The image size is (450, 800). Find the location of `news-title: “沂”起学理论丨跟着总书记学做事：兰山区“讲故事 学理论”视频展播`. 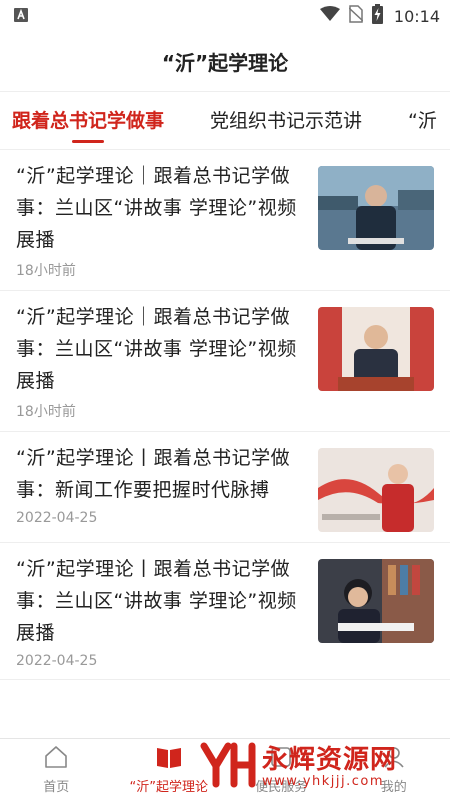

news-title: “沂”起学理论丨跟着总书记学做事：兰山区“讲故事 学理论”视频展播 is located at coordinates (156, 601).